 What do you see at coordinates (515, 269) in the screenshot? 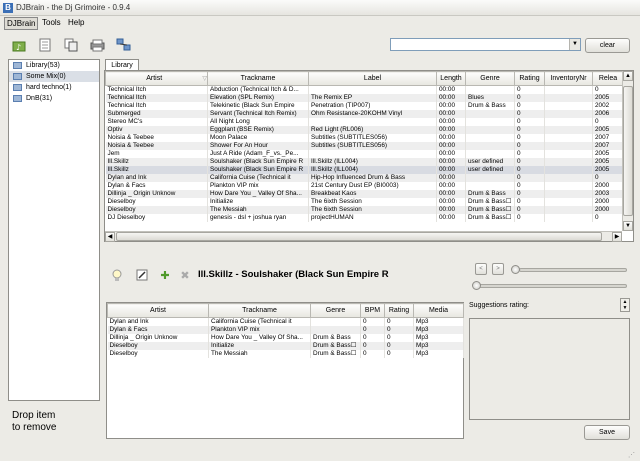
I see `volume-slider-handle` at bounding box center [515, 269].